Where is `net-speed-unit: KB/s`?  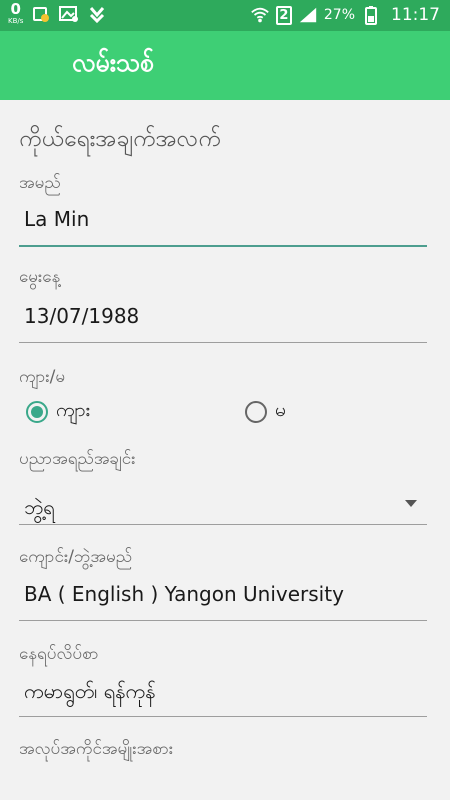 net-speed-unit: KB/s is located at coordinates (16, 21).